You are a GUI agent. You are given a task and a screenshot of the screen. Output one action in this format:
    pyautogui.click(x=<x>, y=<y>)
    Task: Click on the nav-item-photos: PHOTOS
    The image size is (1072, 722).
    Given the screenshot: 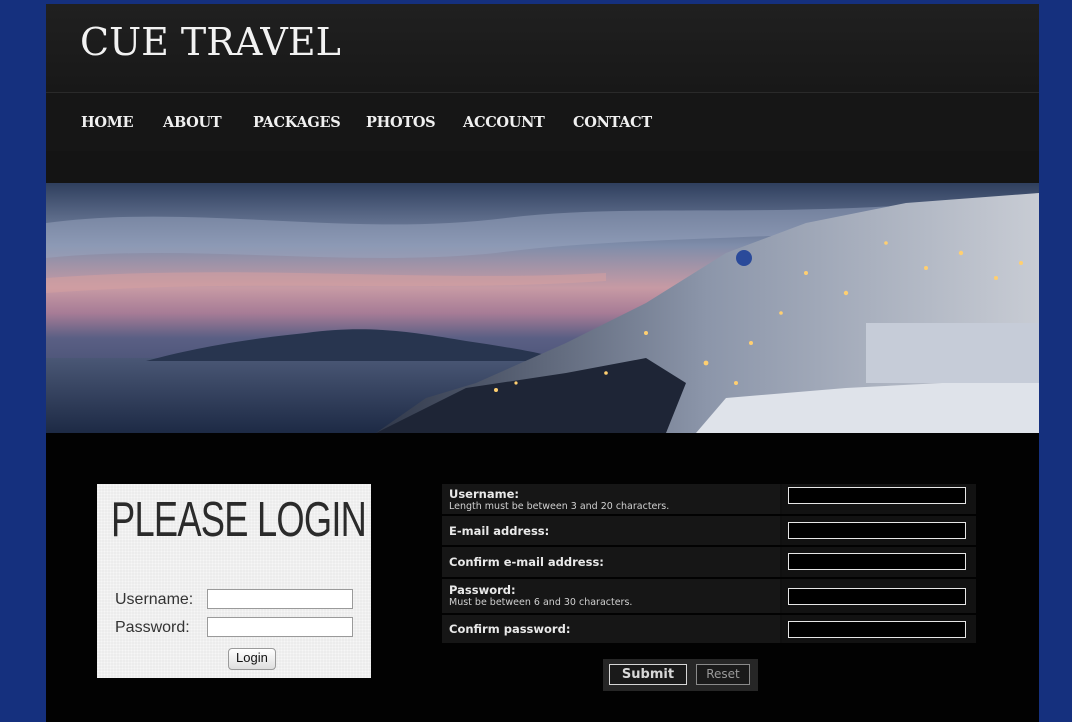 What is the action you would take?
    pyautogui.click(x=401, y=122)
    